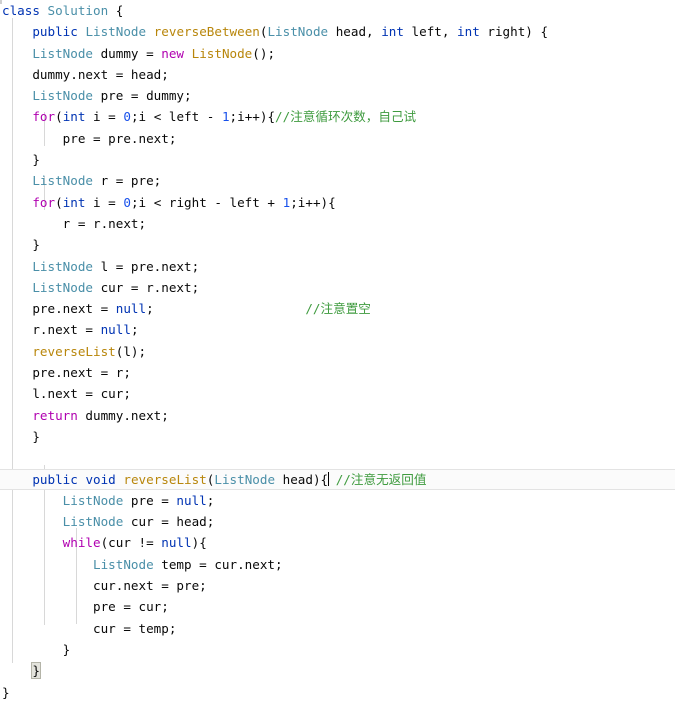 The width and height of the screenshot is (675, 703). What do you see at coordinates (337, 606) in the screenshot?
I see `code-line: pre = cur;` at bounding box center [337, 606].